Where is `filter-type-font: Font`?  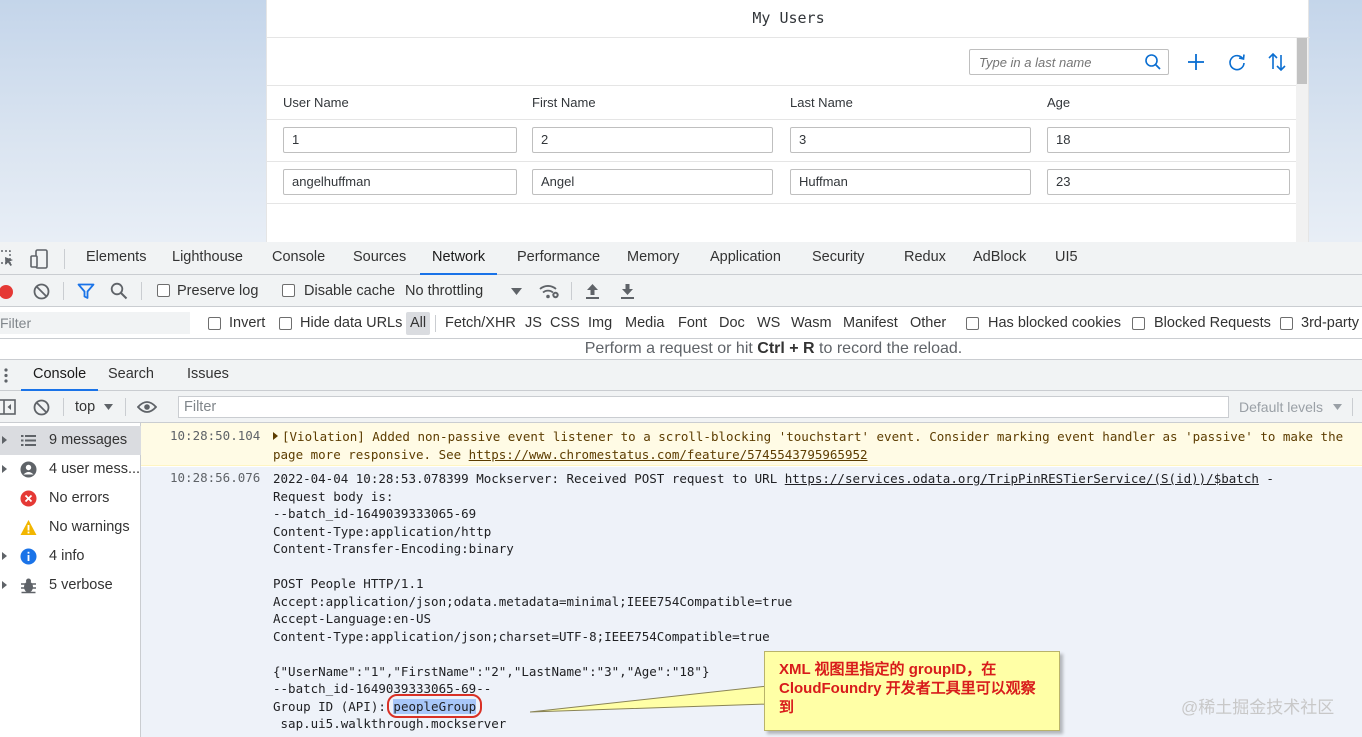
filter-type-font: Font is located at coordinates (692, 323).